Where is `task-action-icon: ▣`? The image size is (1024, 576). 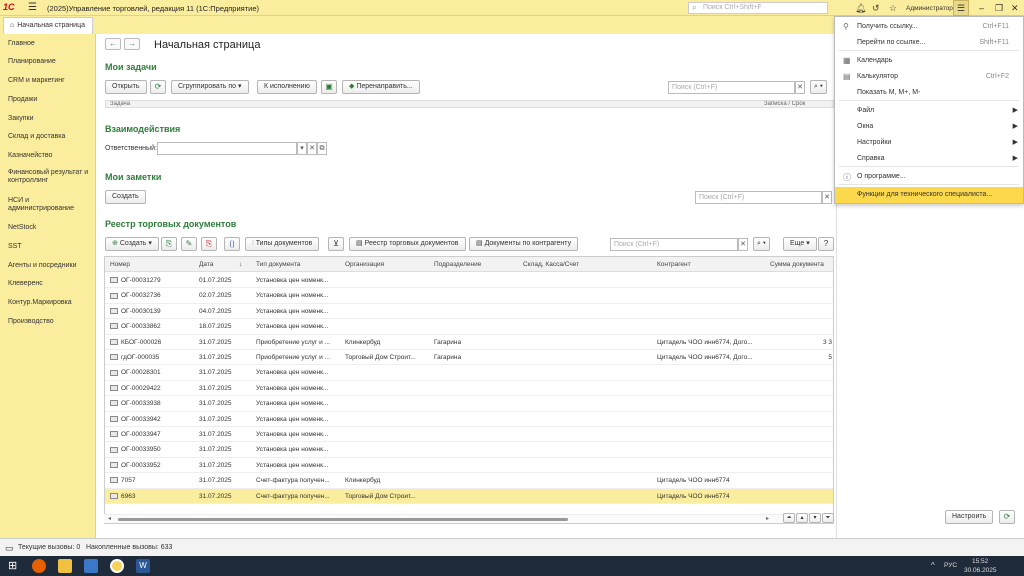 task-action-icon: ▣ is located at coordinates (329, 87).